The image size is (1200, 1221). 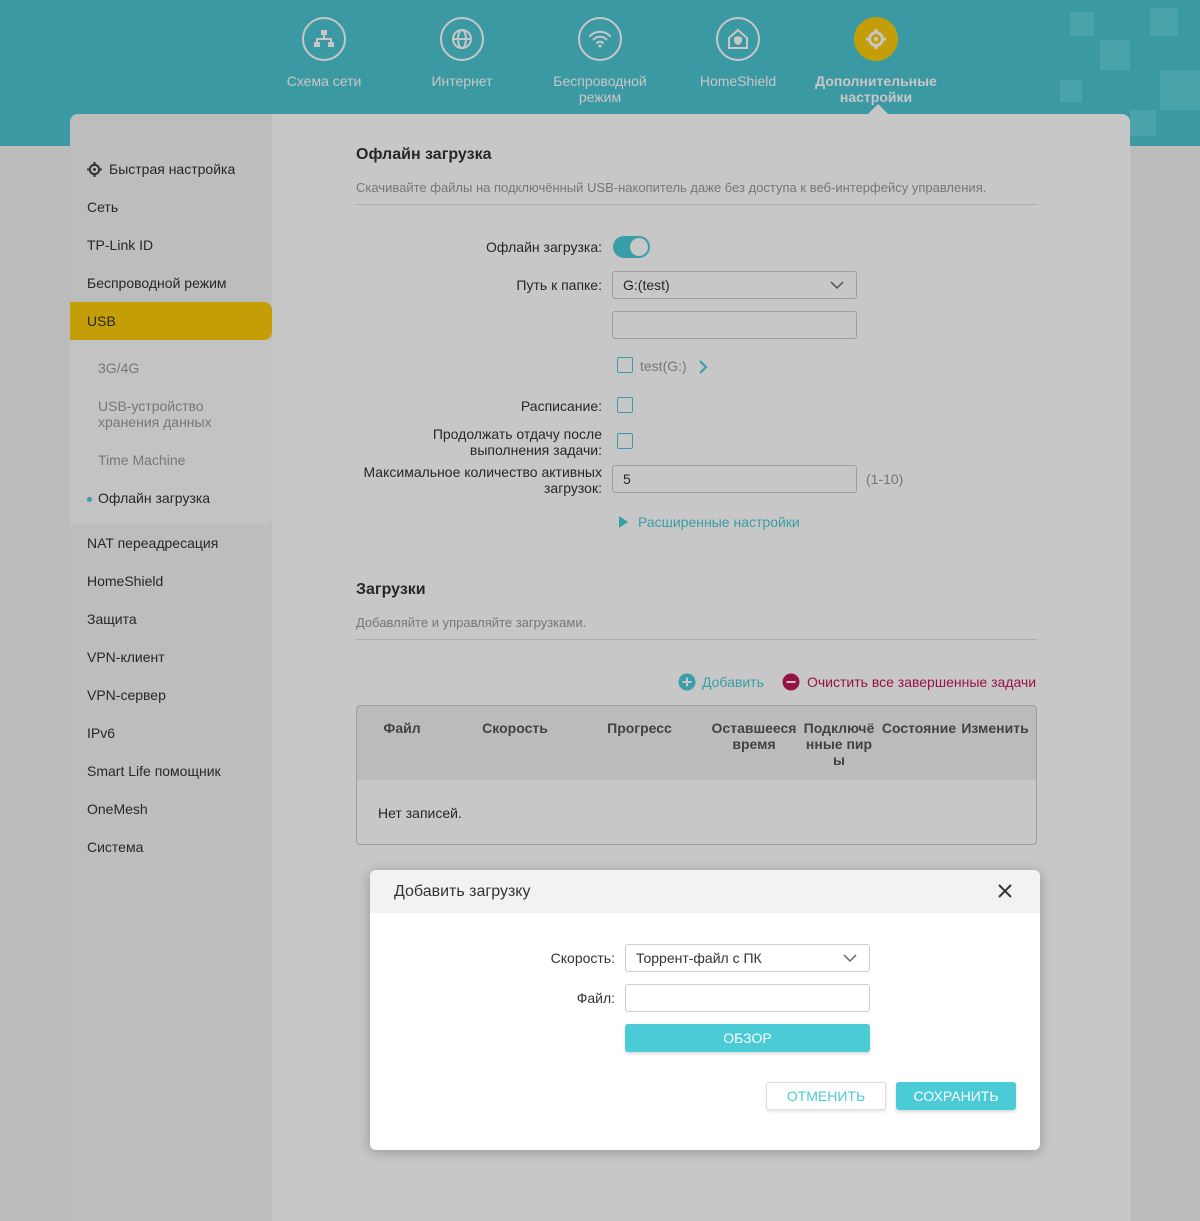 What do you see at coordinates (705, 891) in the screenshot?
I see `dialog-header: Добавить загрузку` at bounding box center [705, 891].